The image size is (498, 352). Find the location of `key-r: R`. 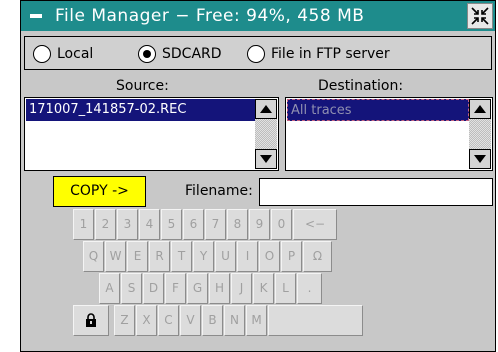

key-r: R is located at coordinates (159, 256).